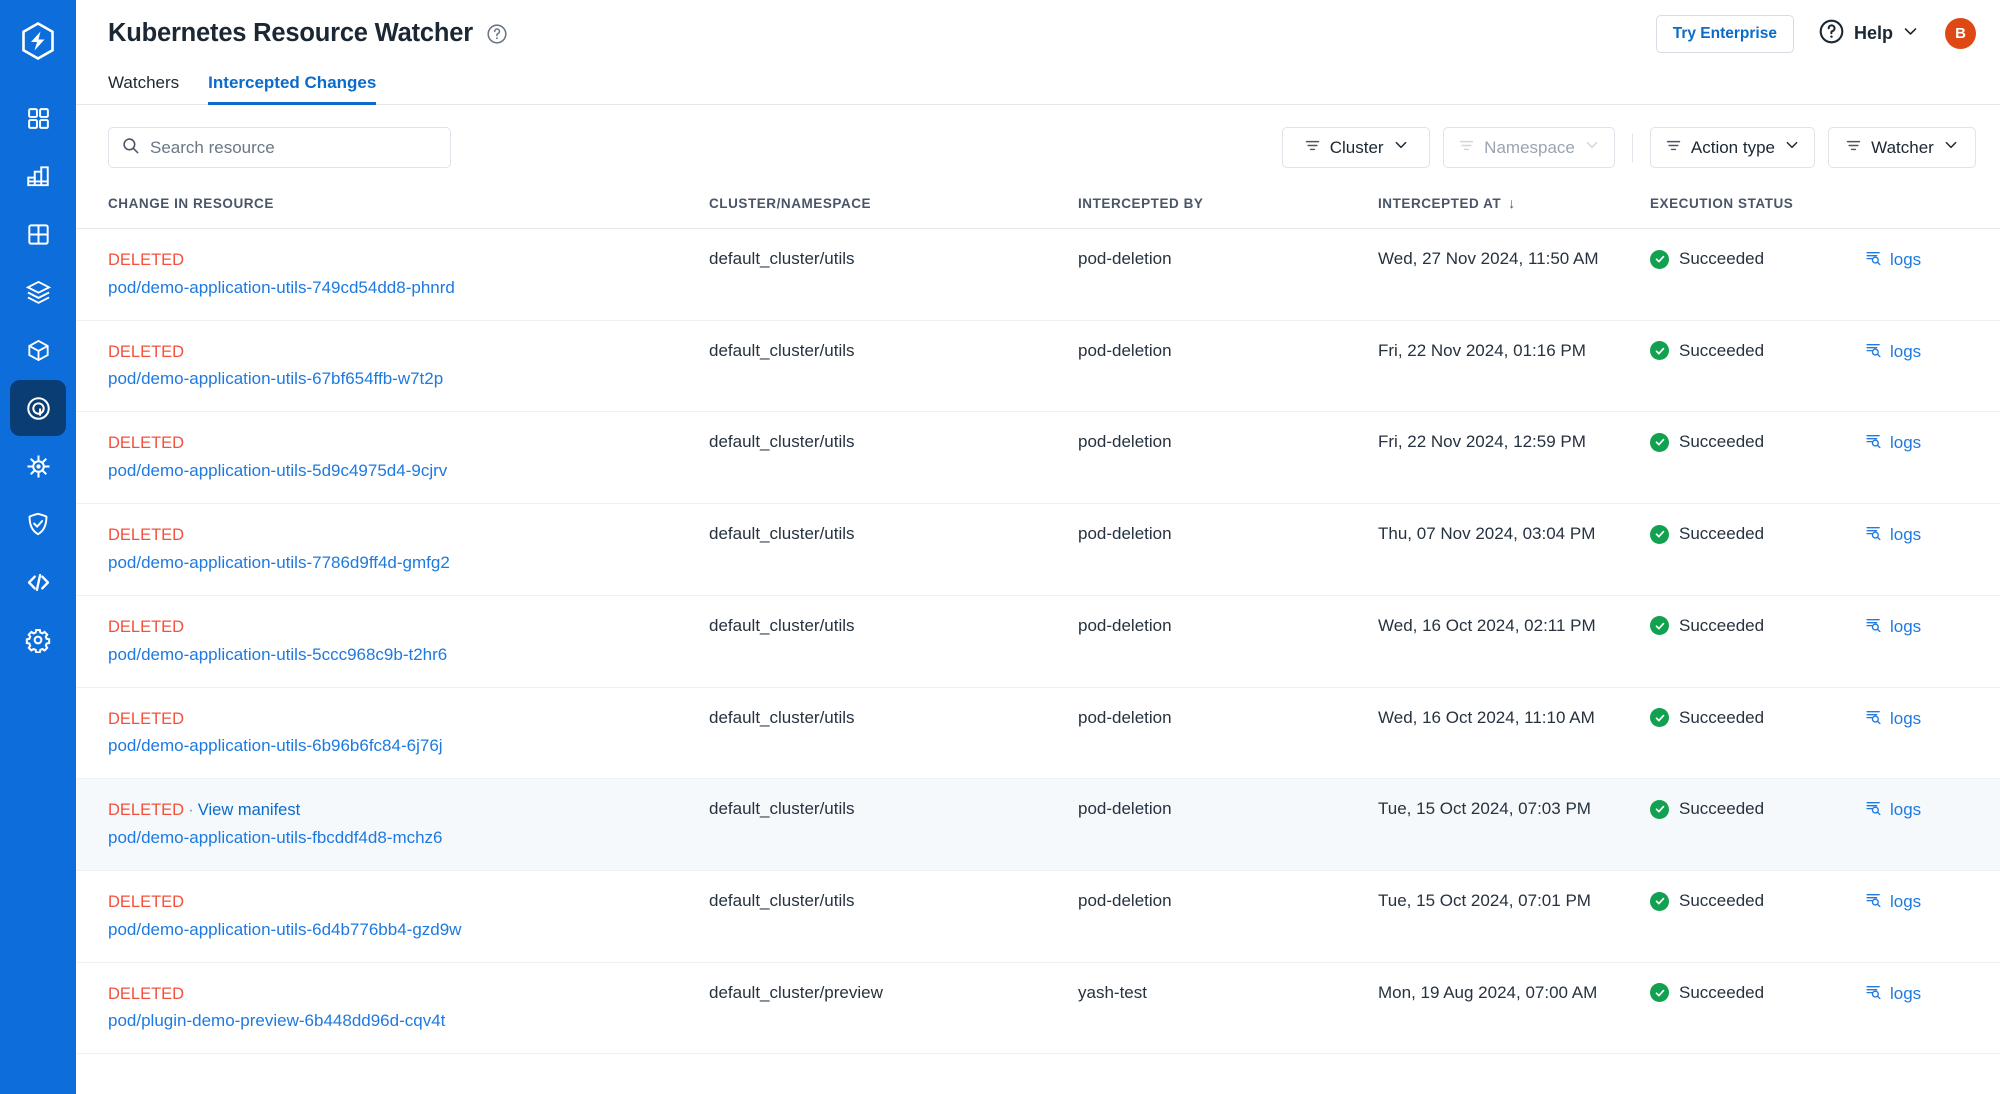 The height and width of the screenshot is (1094, 2000). Describe the element at coordinates (1960, 33) in the screenshot. I see `avatar: B` at that location.